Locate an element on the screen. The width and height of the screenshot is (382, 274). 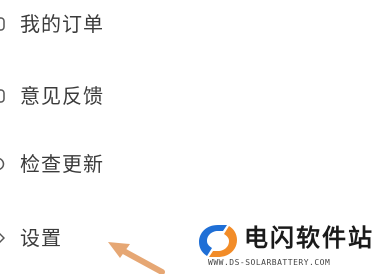
feedback-icon is located at coordinates (2, 96).